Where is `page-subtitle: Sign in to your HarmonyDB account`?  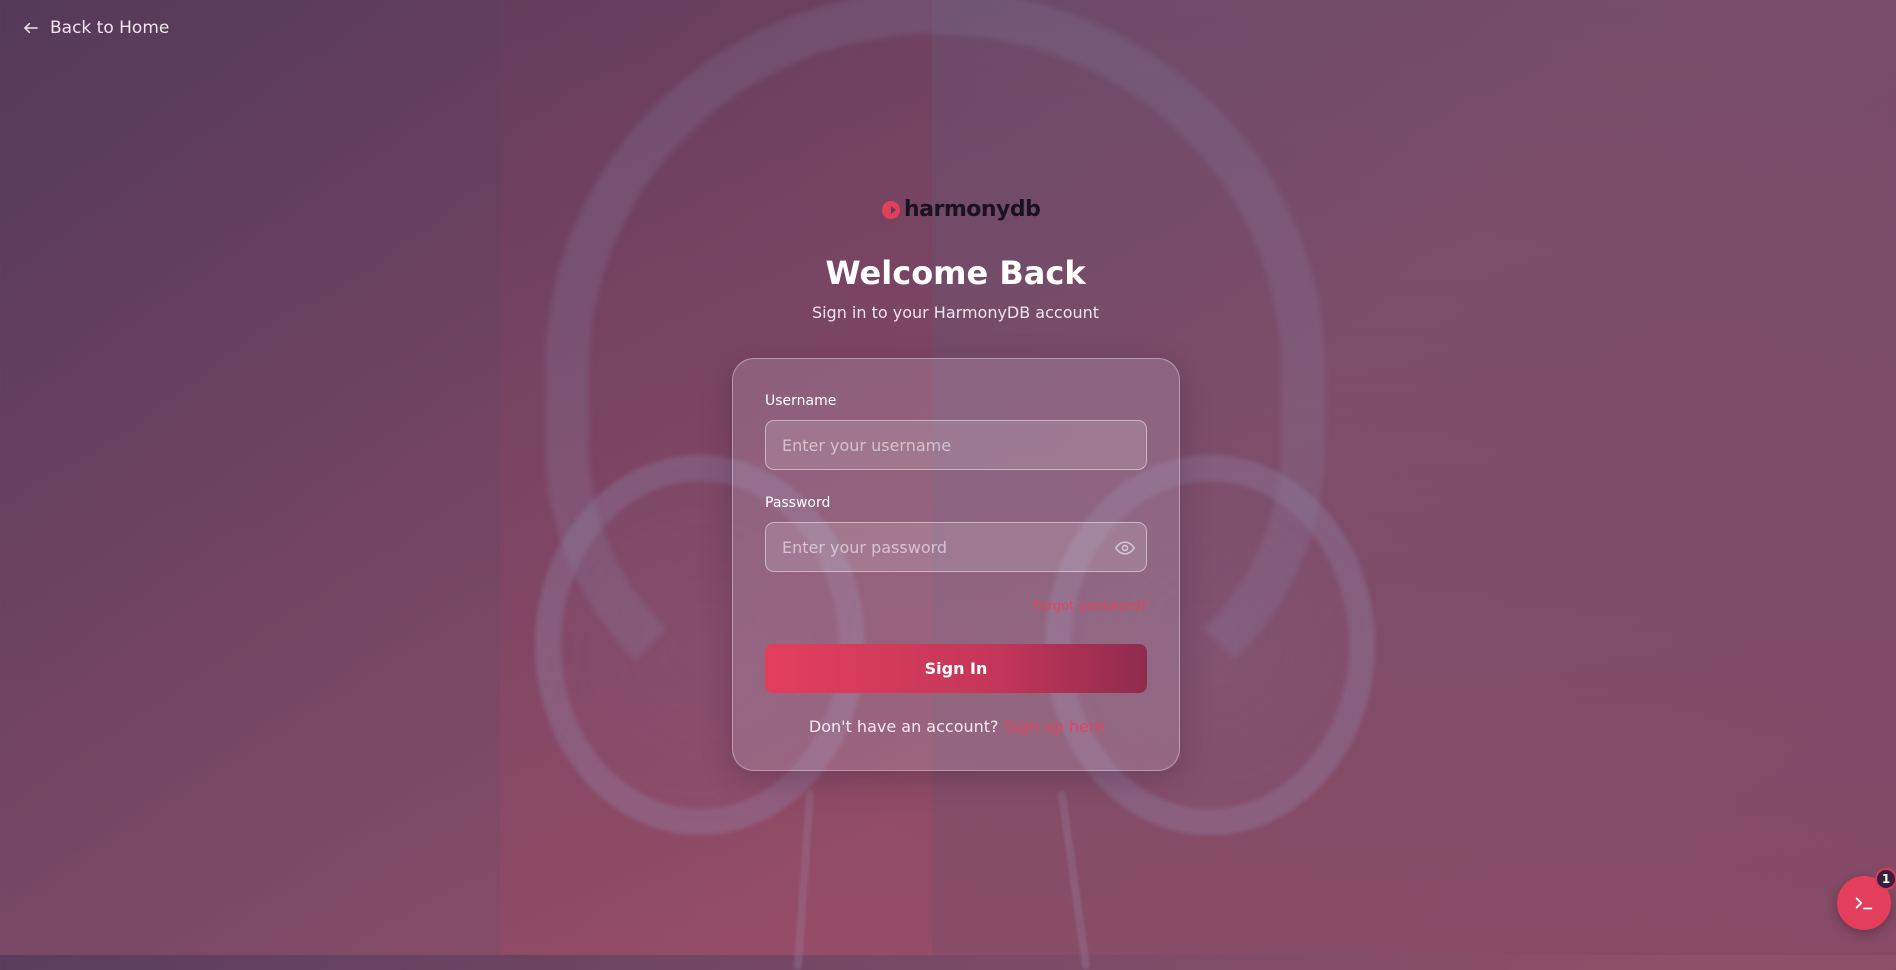 page-subtitle: Sign in to your HarmonyDB account is located at coordinates (955, 312).